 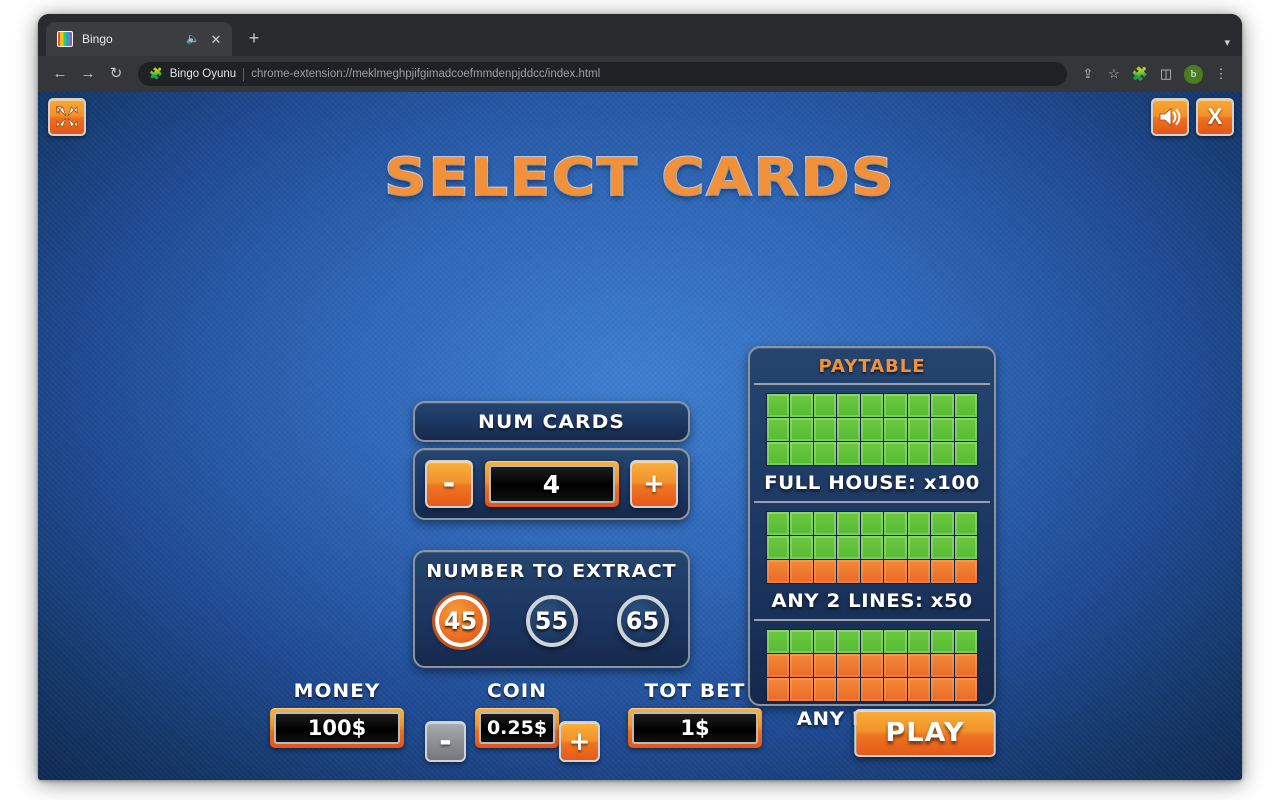 What do you see at coordinates (517, 728) in the screenshot?
I see `coin-value: 0.25$` at bounding box center [517, 728].